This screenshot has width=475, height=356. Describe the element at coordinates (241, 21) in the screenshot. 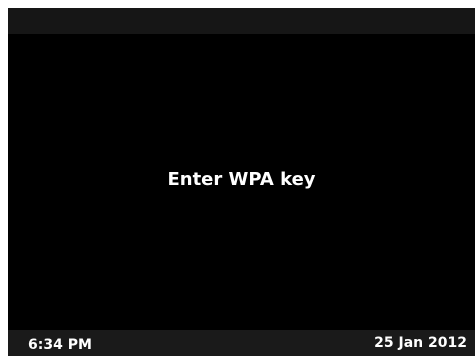

I see `top-bar` at that location.